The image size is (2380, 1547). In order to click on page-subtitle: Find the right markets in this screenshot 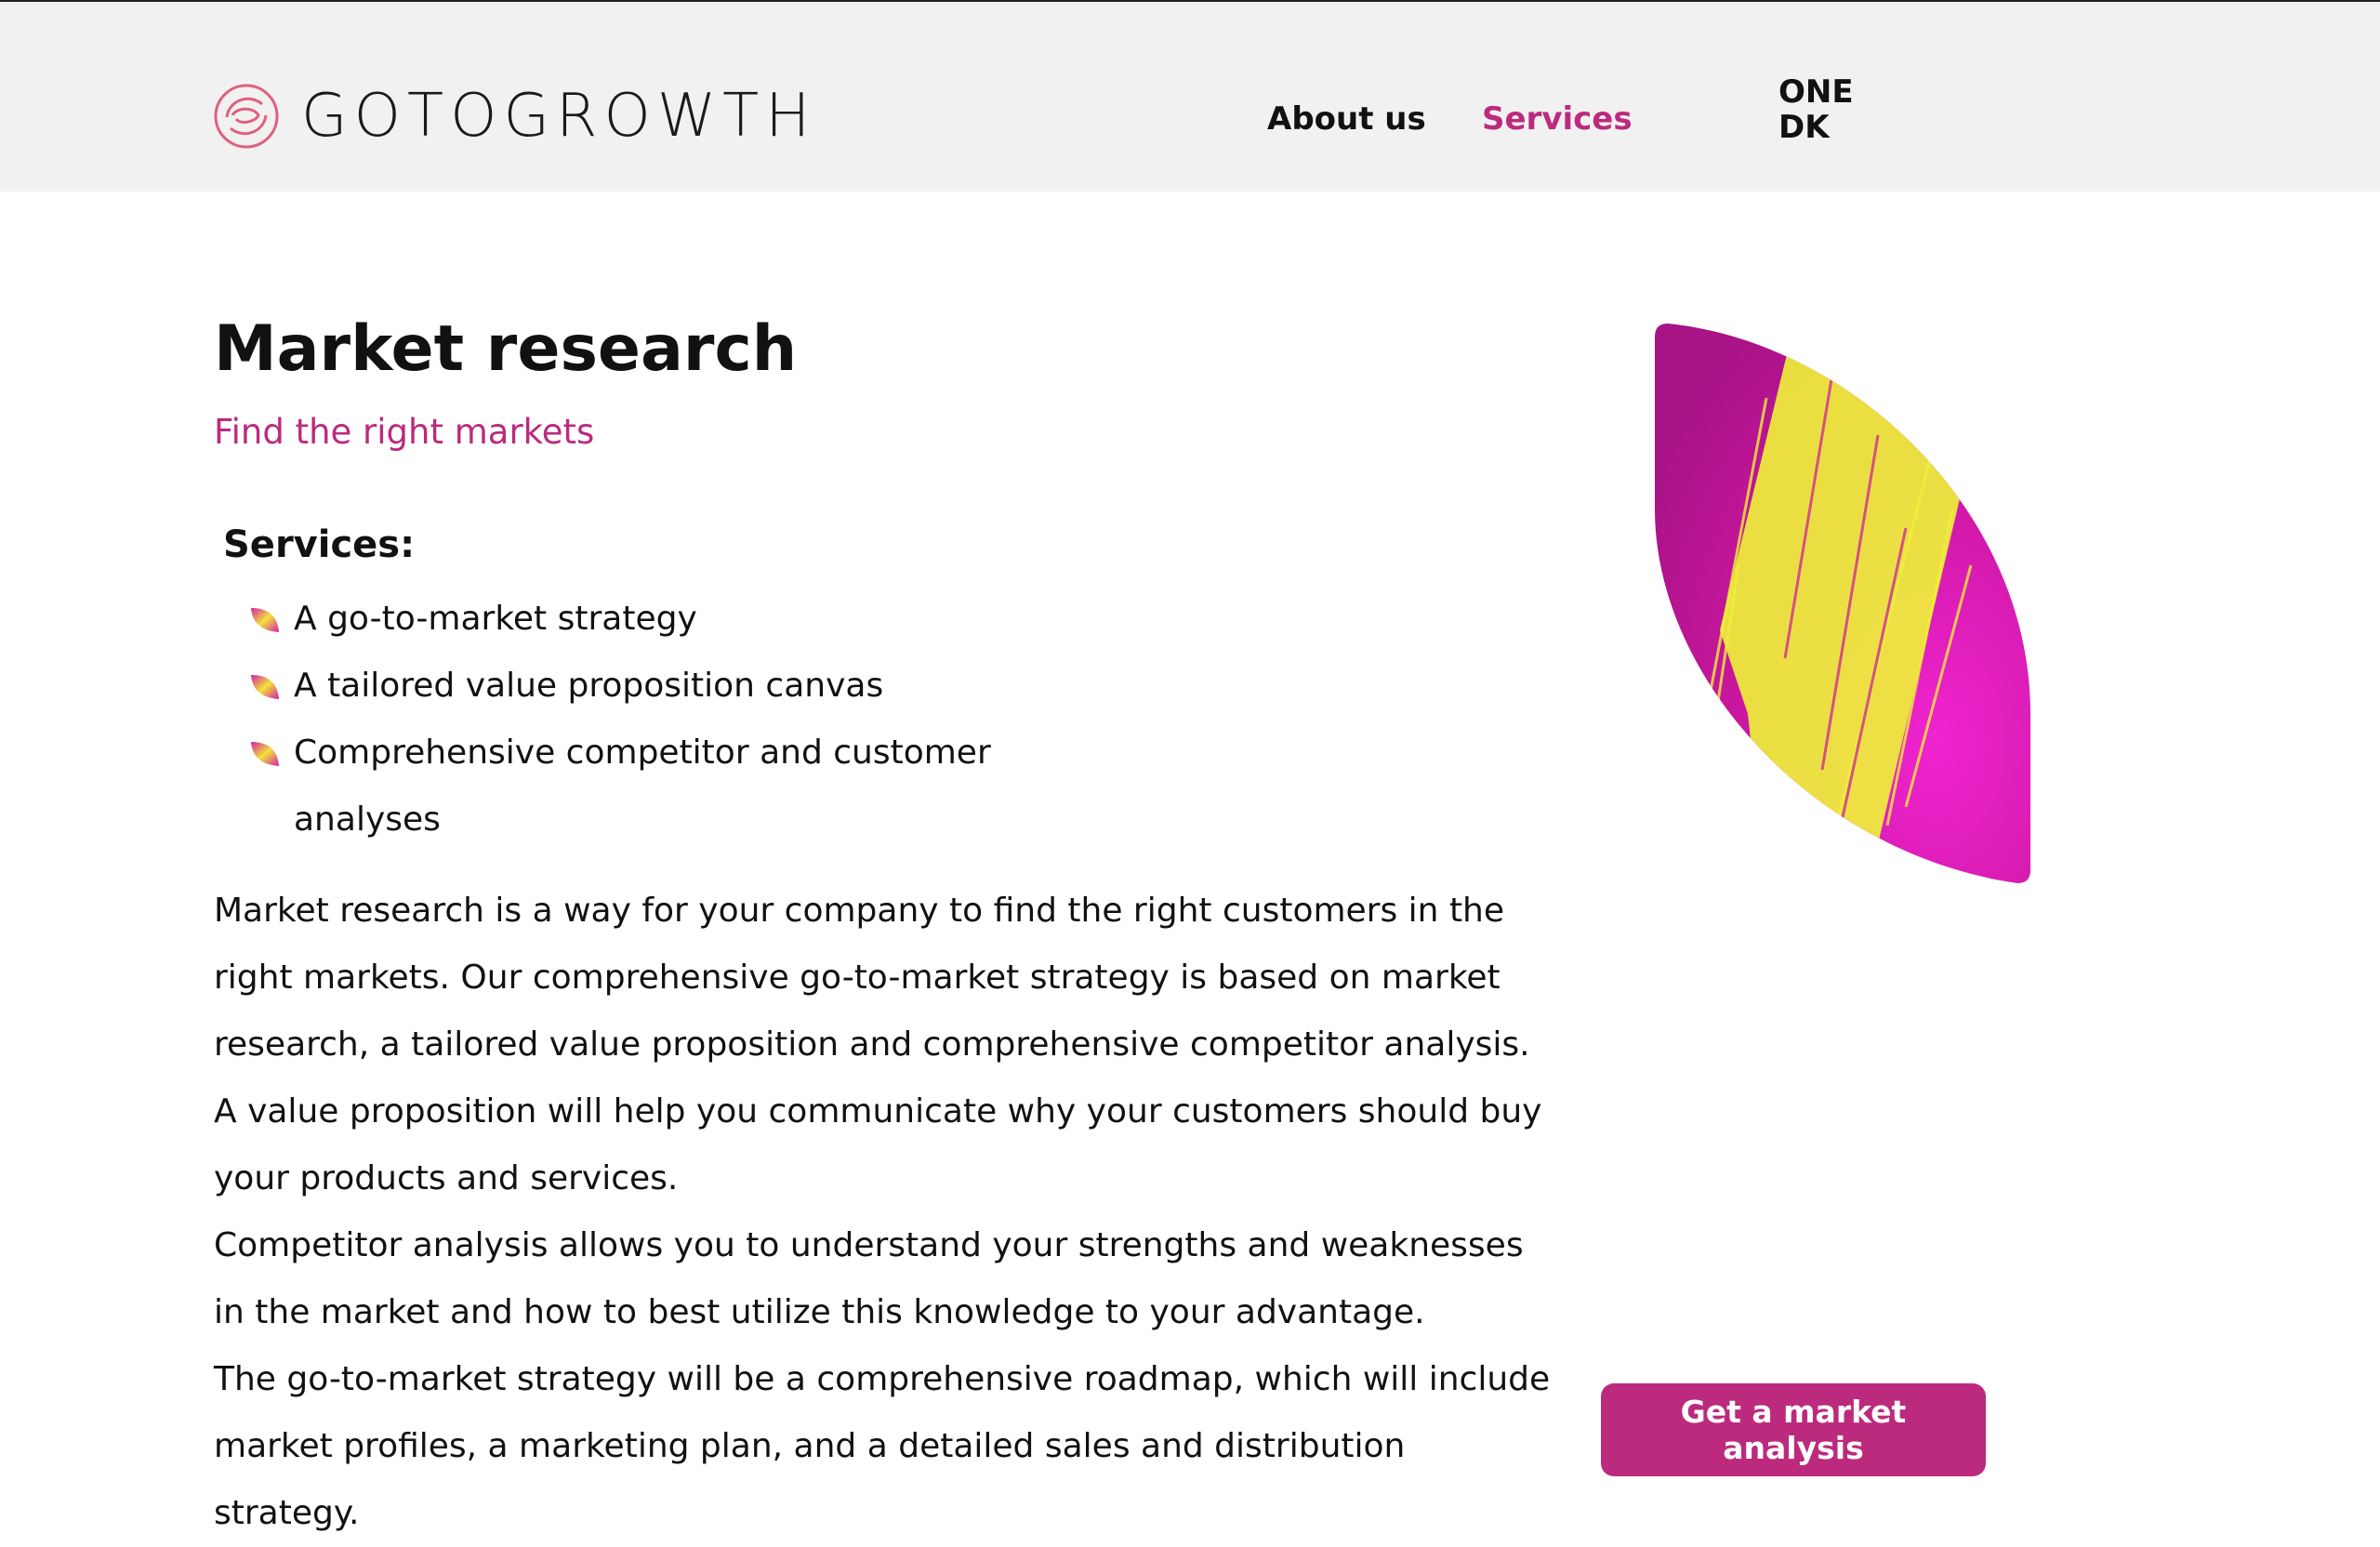, I will do `click(404, 432)`.